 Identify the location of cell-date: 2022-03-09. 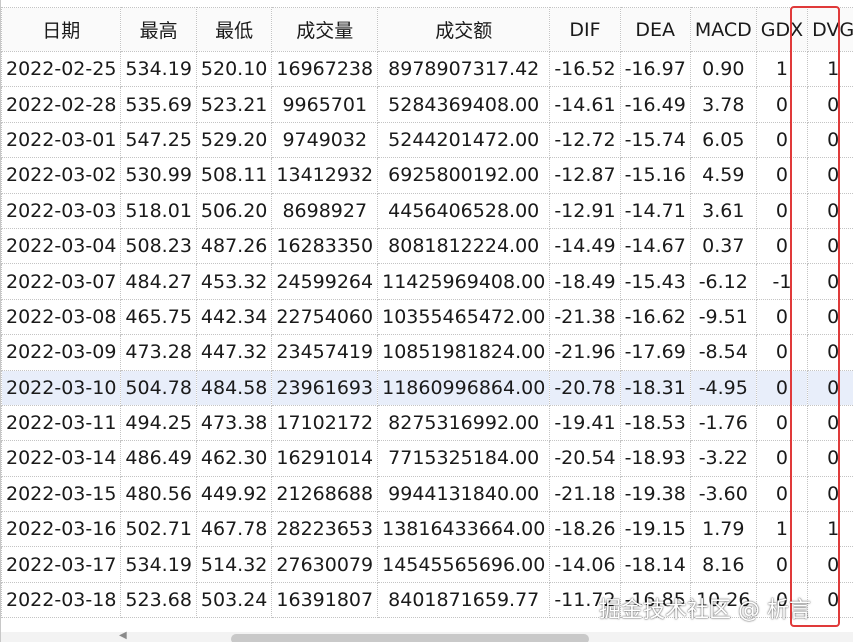
(61, 352).